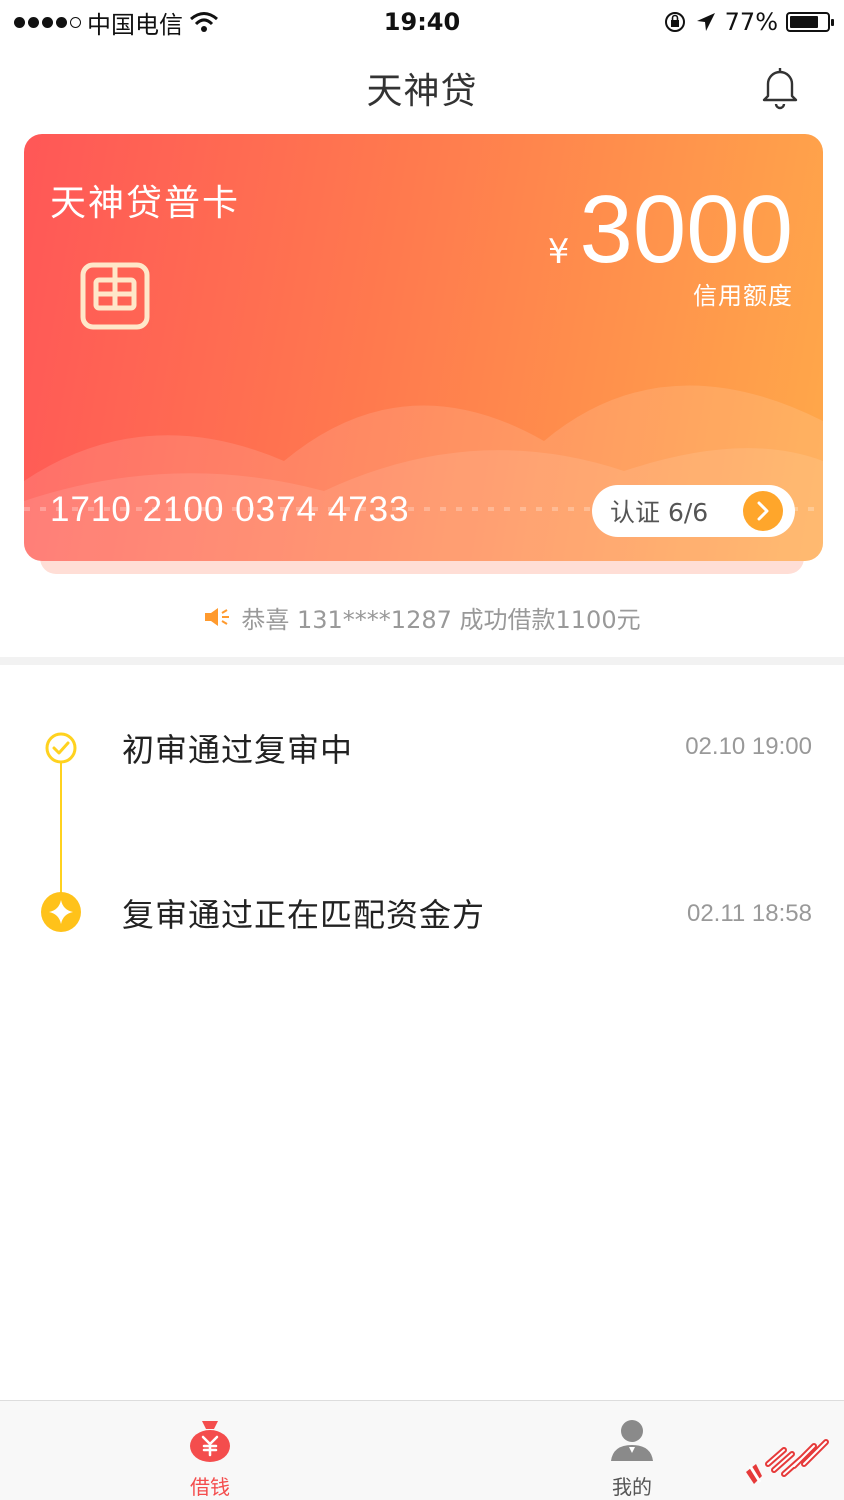  What do you see at coordinates (422, 22) in the screenshot?
I see `status-bar: 中国电信 19:40 77%` at bounding box center [422, 22].